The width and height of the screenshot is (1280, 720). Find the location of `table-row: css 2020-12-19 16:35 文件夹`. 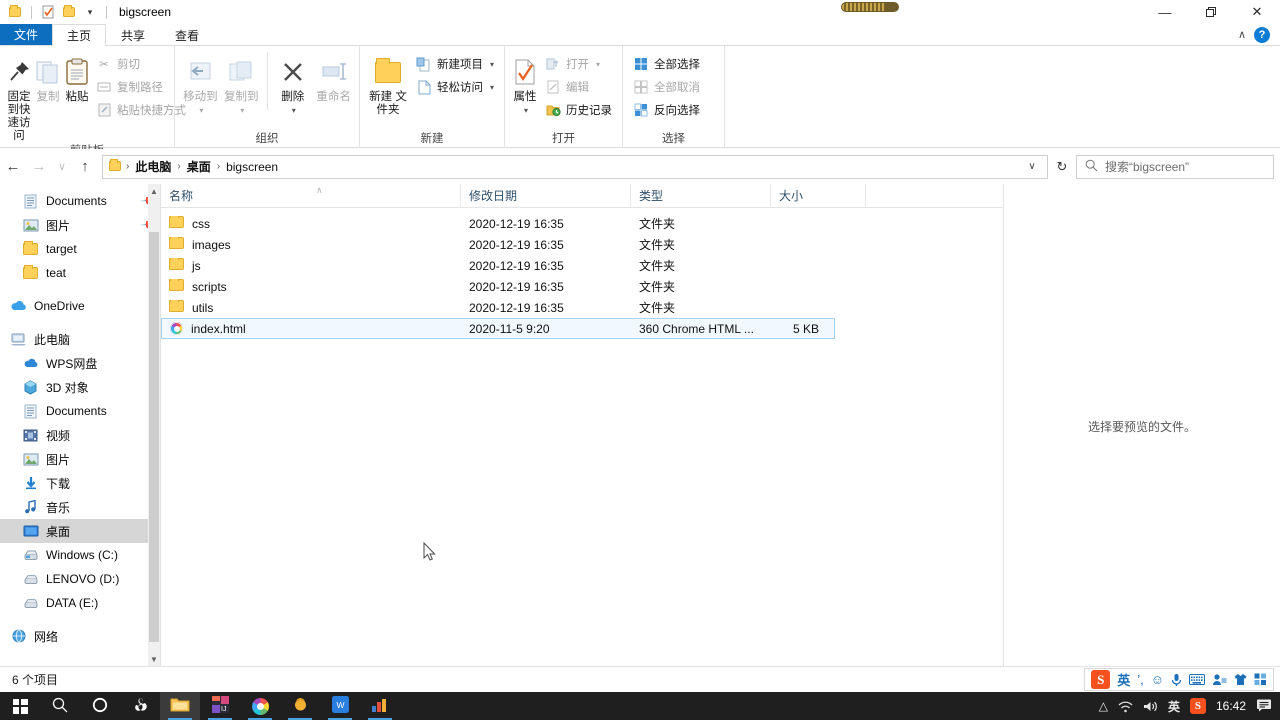

table-row: css 2020-12-19 16:35 文件夹 is located at coordinates (582, 223).